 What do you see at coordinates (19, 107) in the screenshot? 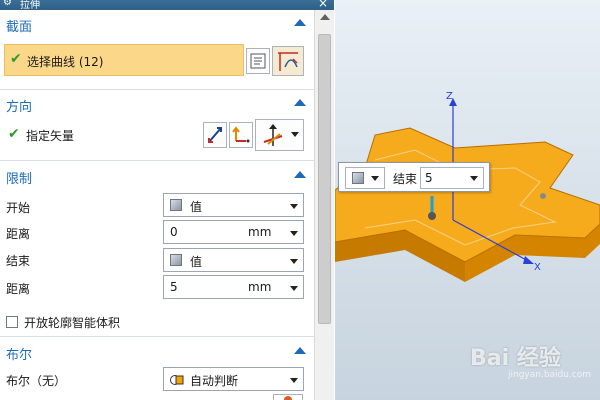
I see `section-title: 方向` at bounding box center [19, 107].